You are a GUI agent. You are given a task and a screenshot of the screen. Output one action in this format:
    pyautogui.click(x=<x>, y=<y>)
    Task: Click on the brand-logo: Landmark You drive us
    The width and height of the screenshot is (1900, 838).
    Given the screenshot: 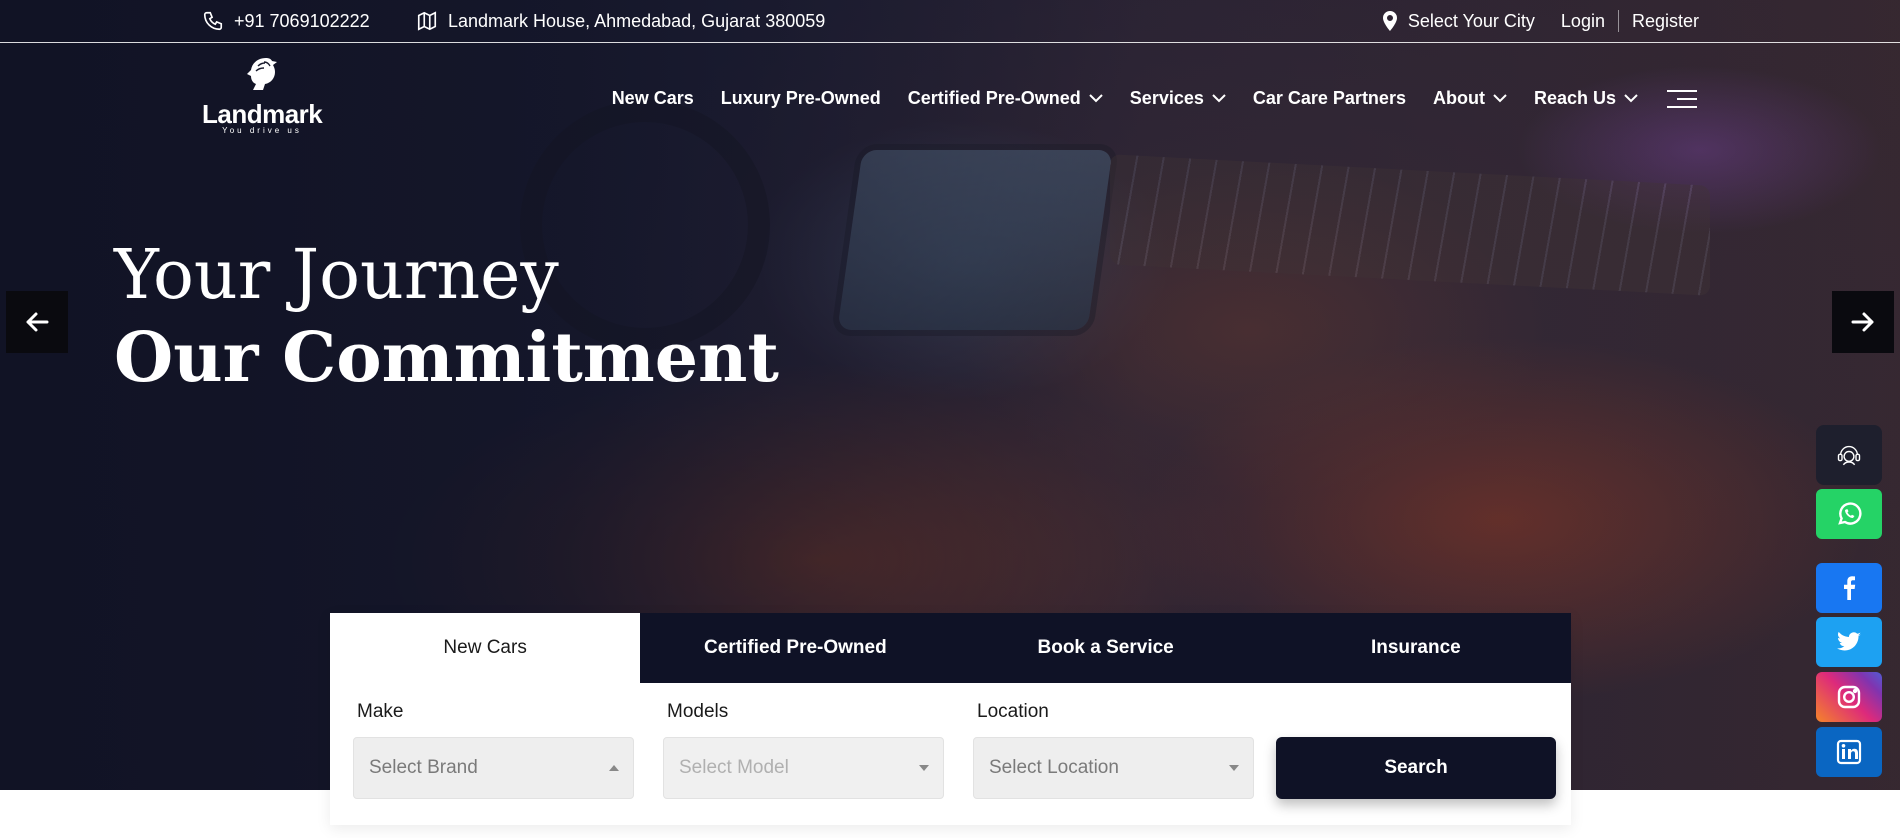 What is the action you would take?
    pyautogui.click(x=262, y=96)
    